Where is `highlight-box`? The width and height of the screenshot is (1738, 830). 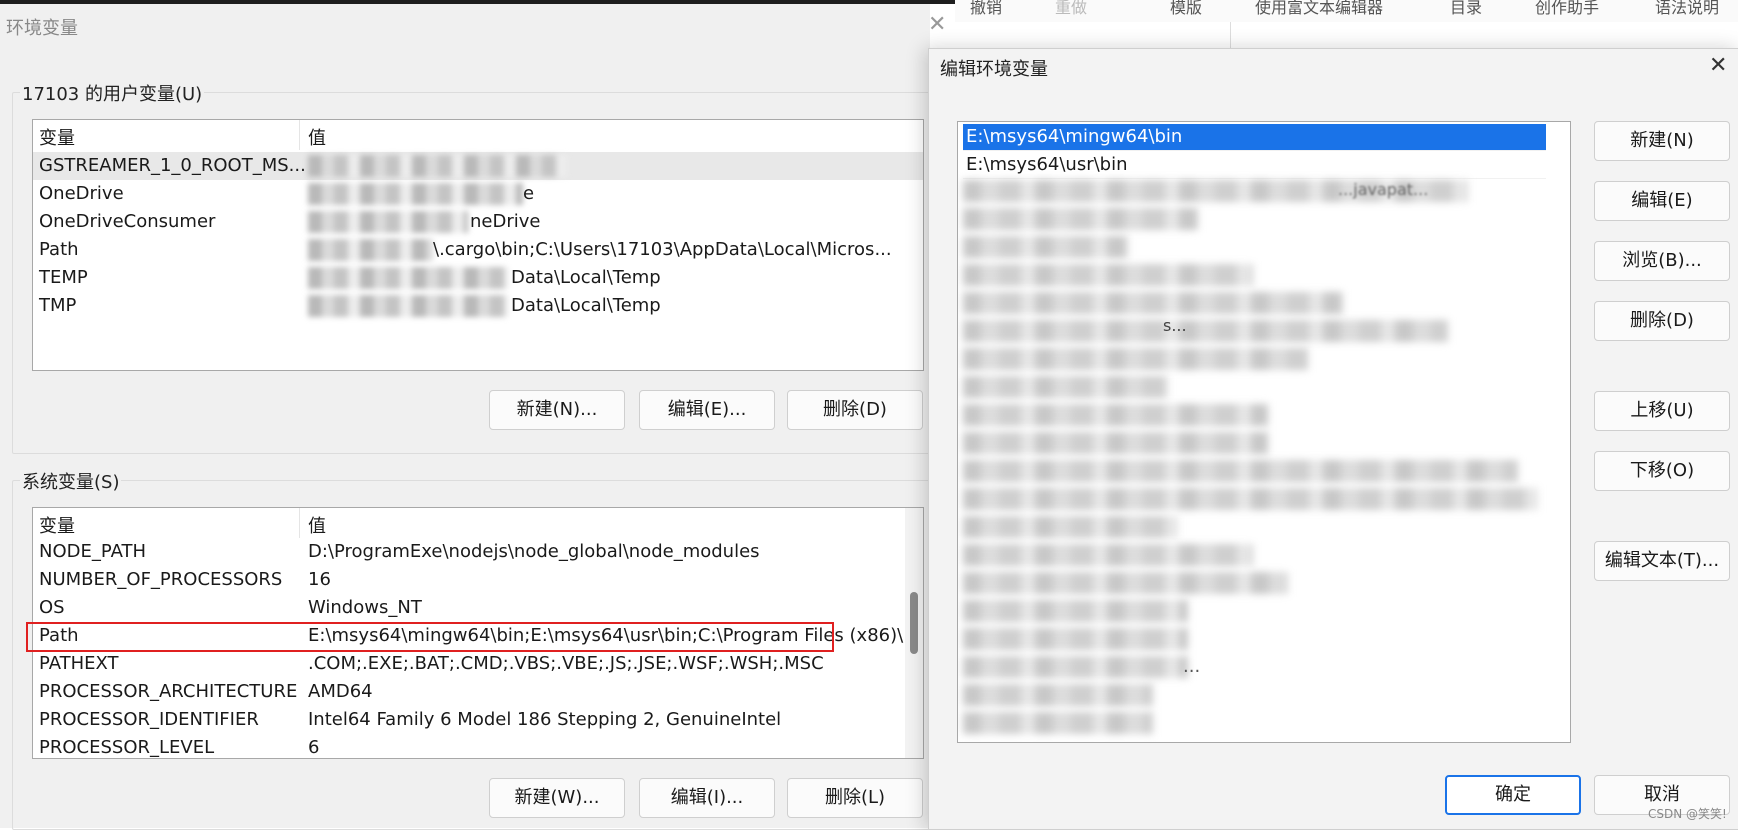 highlight-box is located at coordinates (430, 637).